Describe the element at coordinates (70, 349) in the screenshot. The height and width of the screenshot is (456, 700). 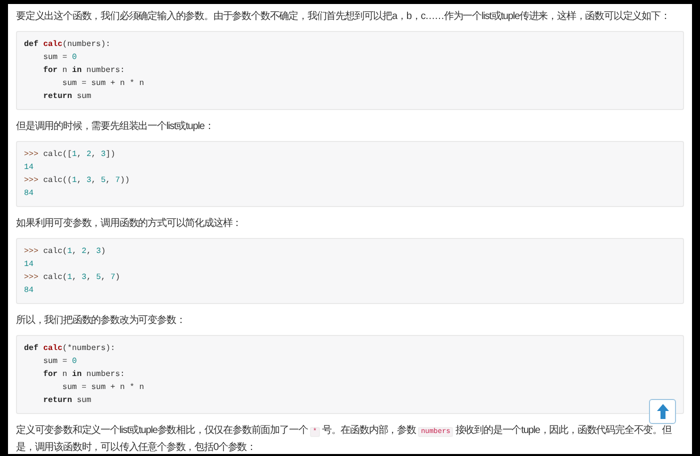
I see `code-line: def calc(*numbers):` at that location.